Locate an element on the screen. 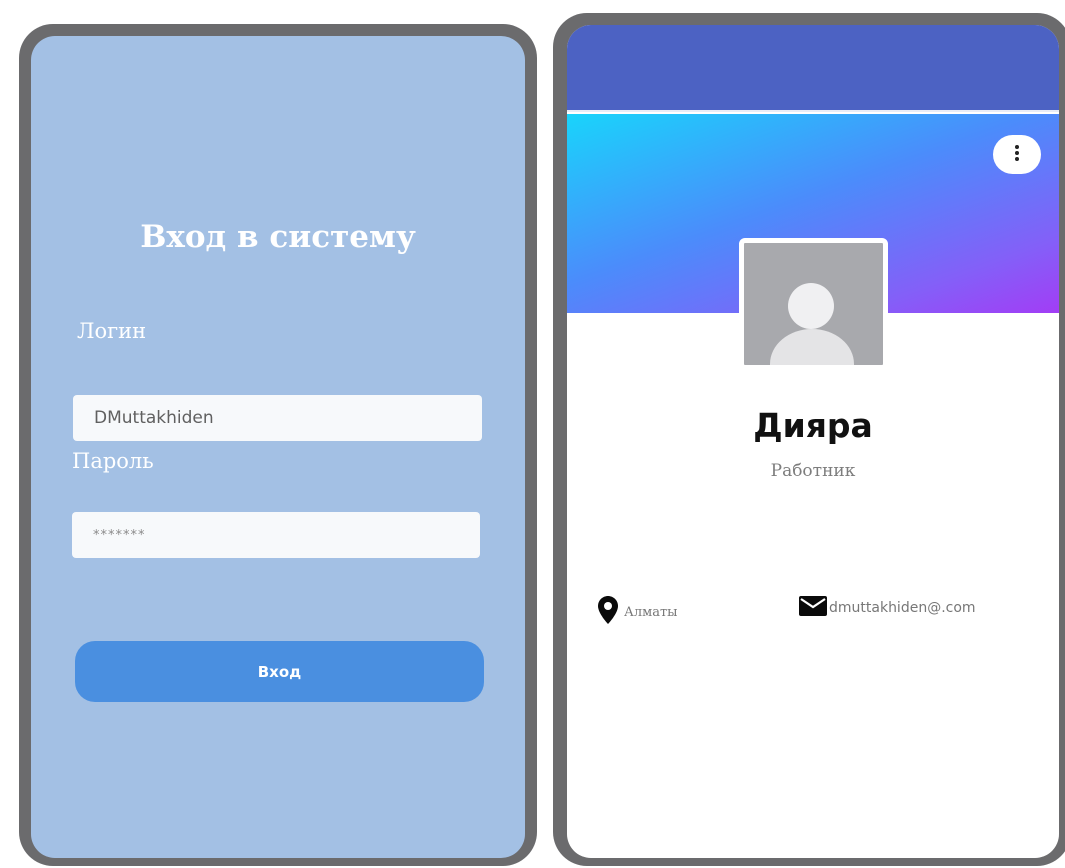  location-text: Алматы is located at coordinates (651, 612).